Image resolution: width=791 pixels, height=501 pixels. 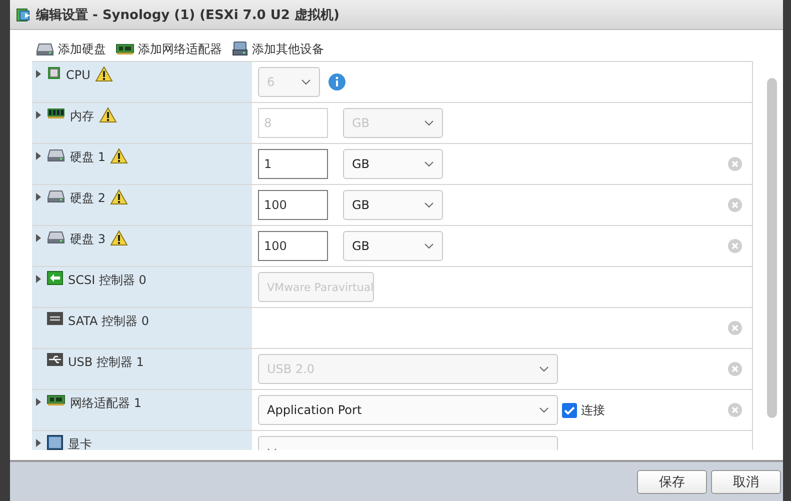 I want to click on controller-icon, so click(x=55, y=278).